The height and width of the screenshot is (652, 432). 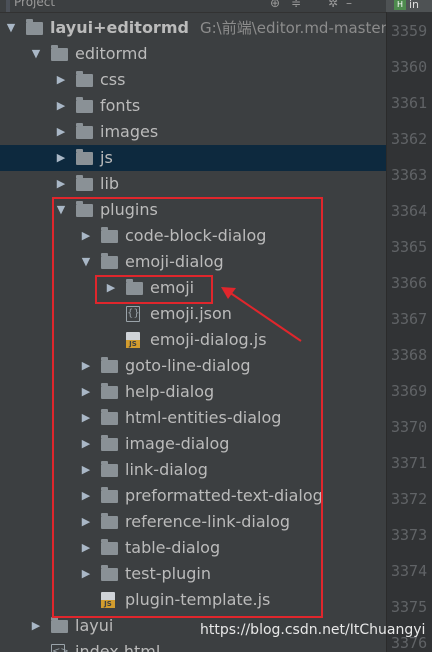 What do you see at coordinates (60, 648) in the screenshot?
I see `html-file-icon: <>` at bounding box center [60, 648].